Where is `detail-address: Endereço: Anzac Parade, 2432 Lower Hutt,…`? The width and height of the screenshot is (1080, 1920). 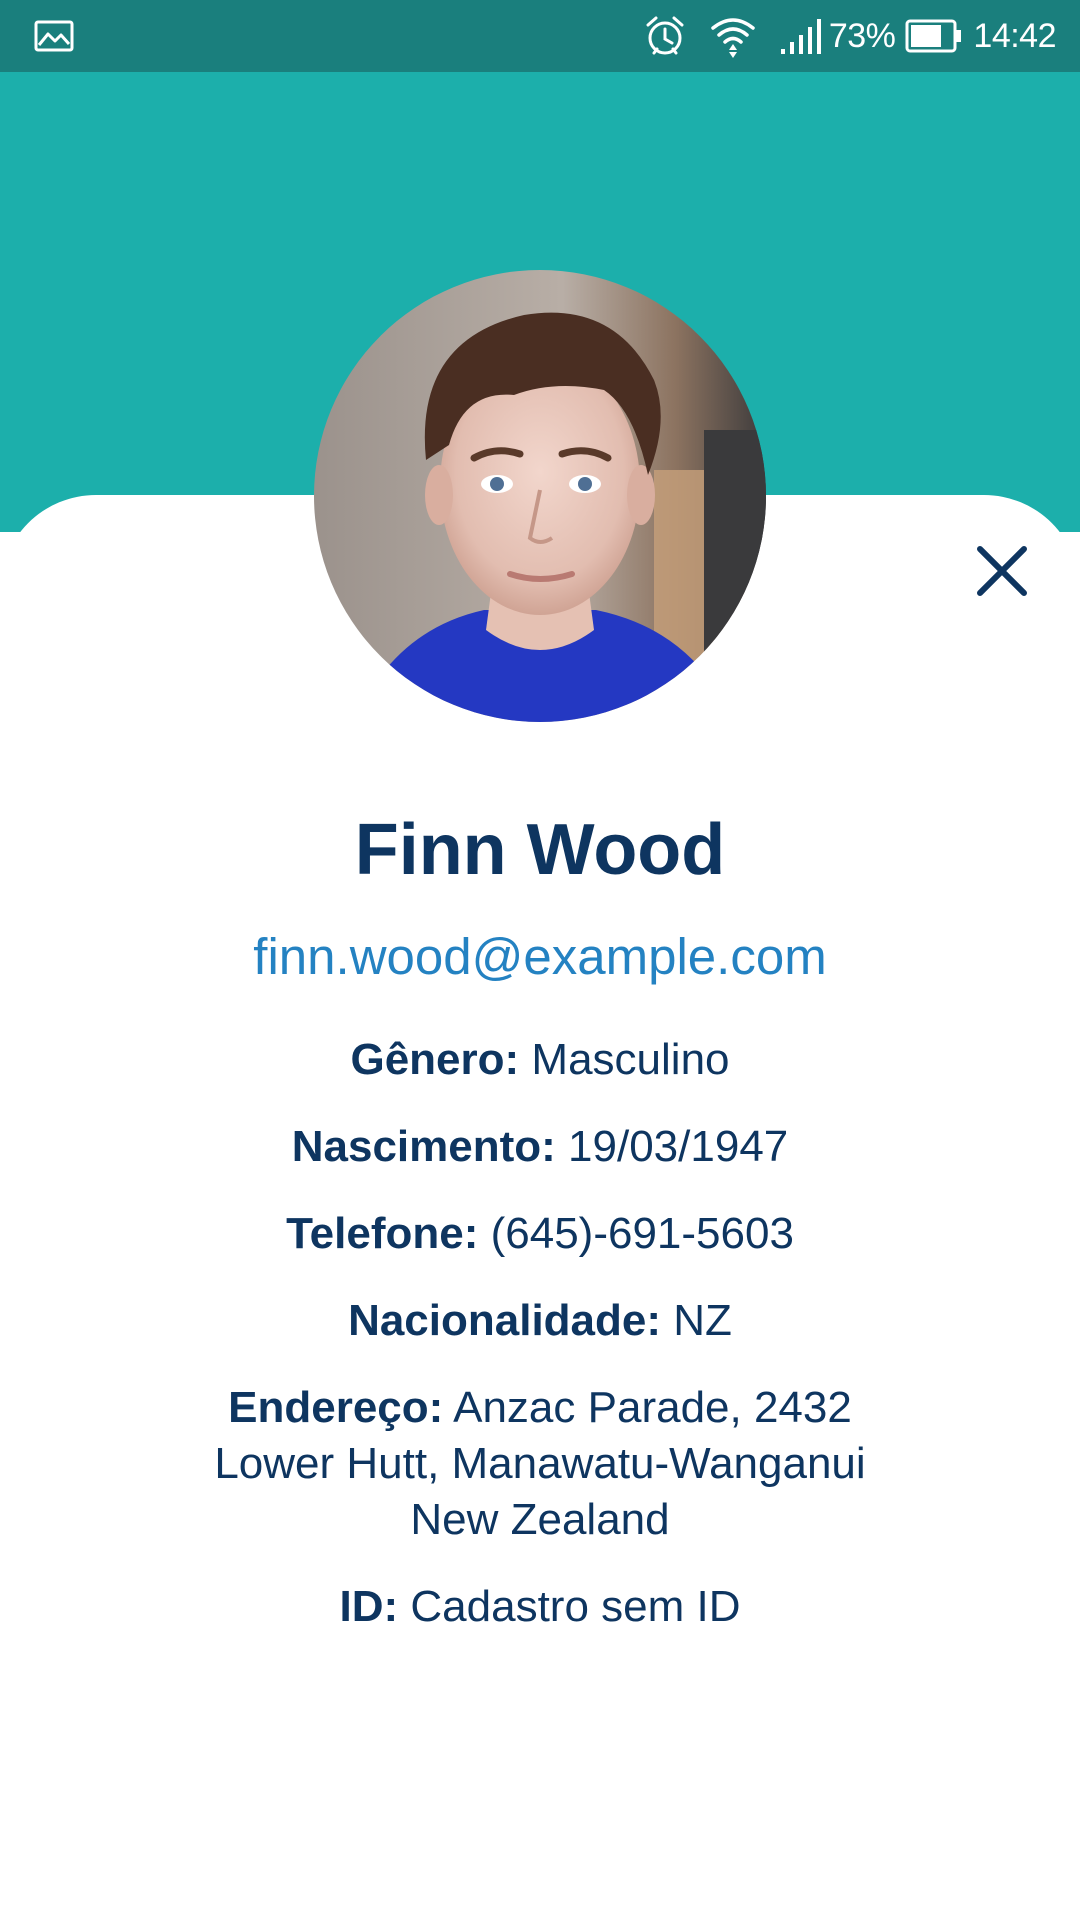 detail-address: Endereço: Anzac Parade, 2432 Lower Hutt,… is located at coordinates (540, 1464).